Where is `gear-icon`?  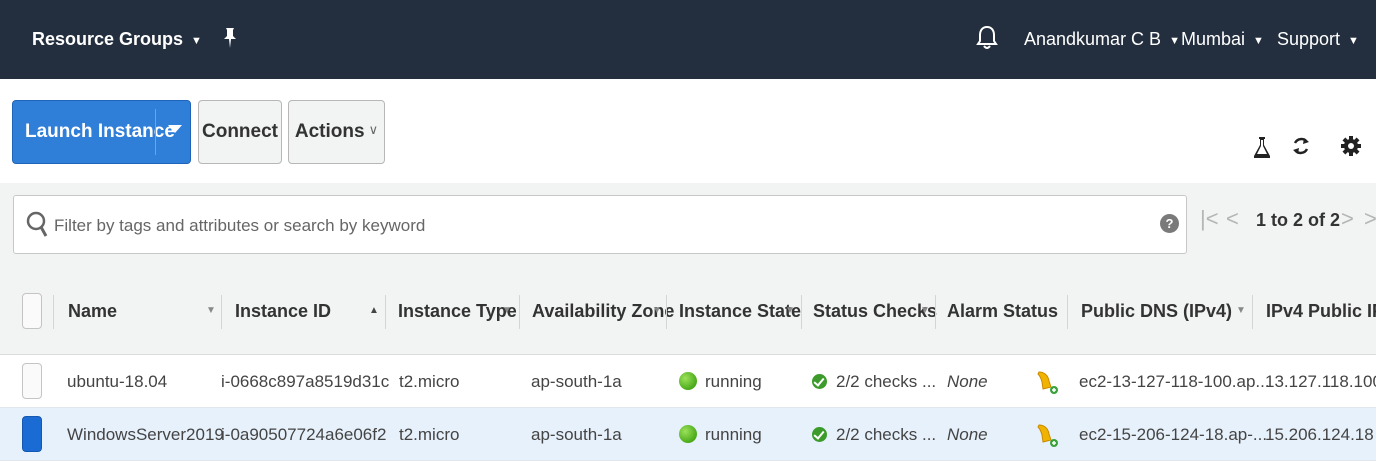
gear-icon is located at coordinates (1351, 147).